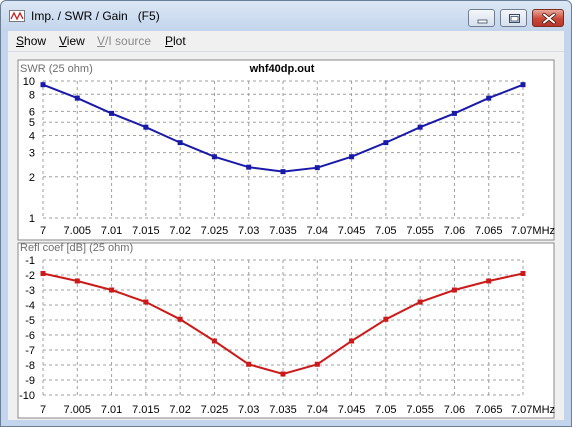 The image size is (572, 427). What do you see at coordinates (111, 410) in the screenshot?
I see `refl-xtick-label: 7.01` at bounding box center [111, 410].